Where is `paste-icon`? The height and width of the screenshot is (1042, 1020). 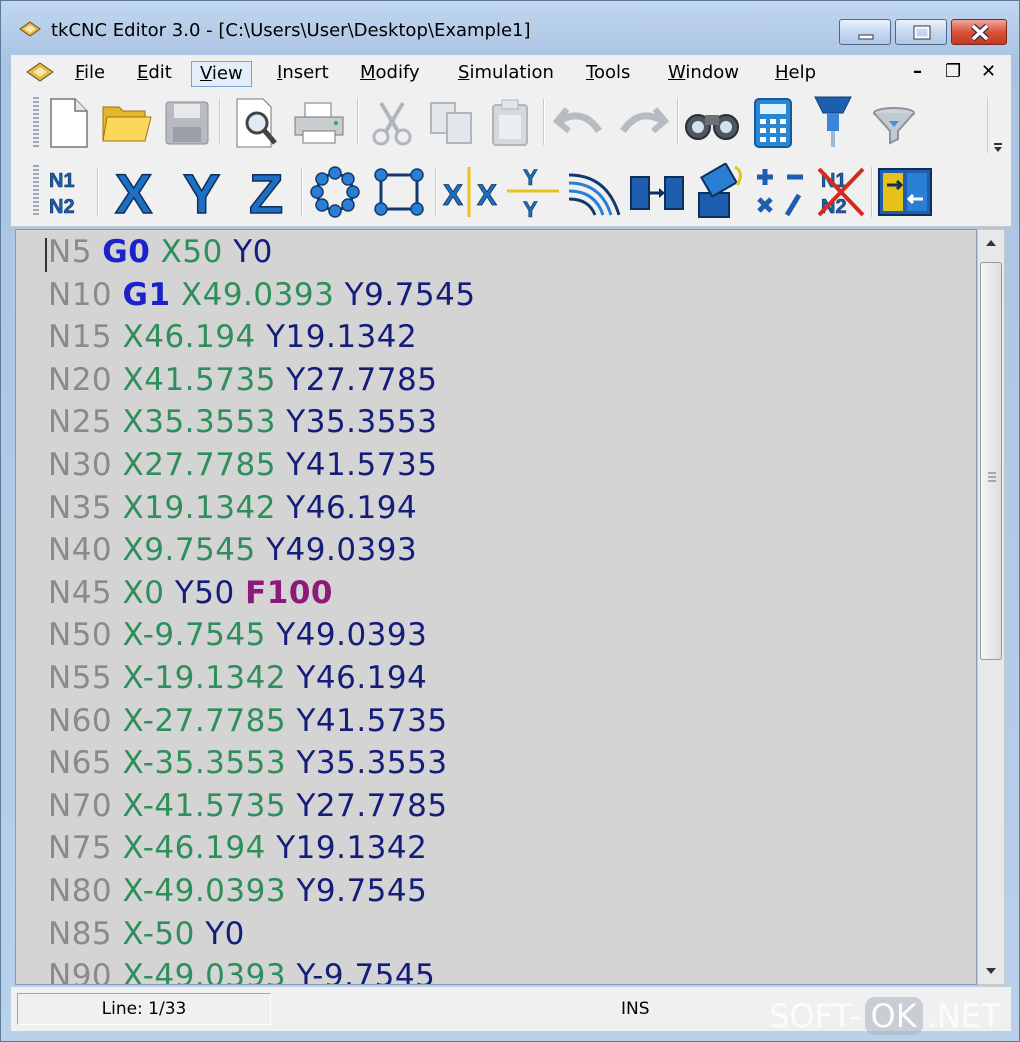 paste-icon is located at coordinates (511, 123).